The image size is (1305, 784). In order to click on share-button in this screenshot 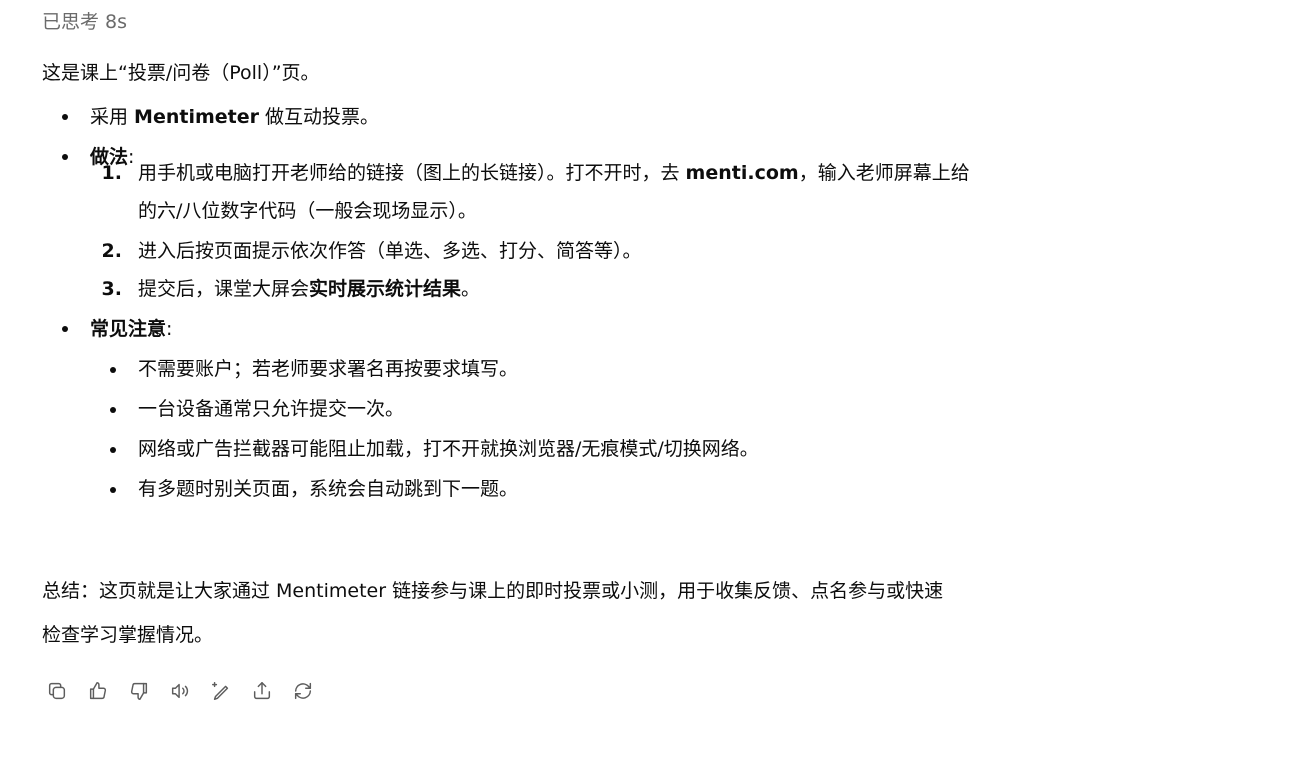, I will do `click(262, 691)`.